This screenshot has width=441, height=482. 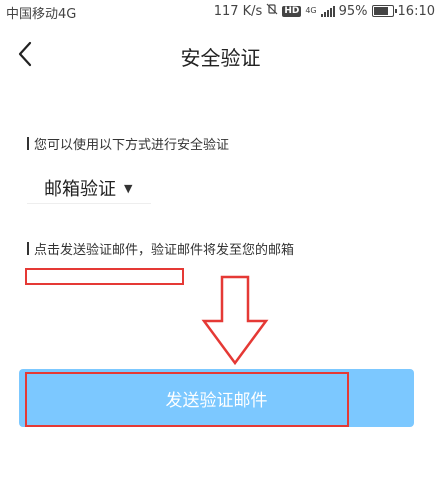 What do you see at coordinates (353, 11) in the screenshot?
I see `battery-percent: 95%` at bounding box center [353, 11].